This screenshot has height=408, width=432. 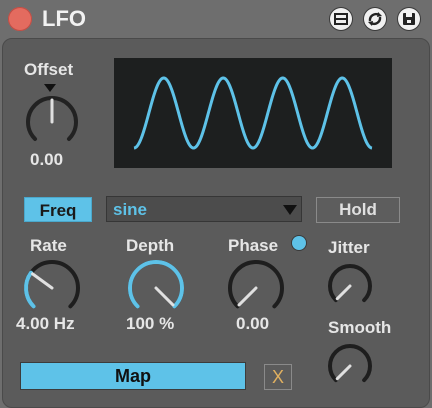 What do you see at coordinates (350, 366) in the screenshot?
I see `smooth-knob` at bounding box center [350, 366].